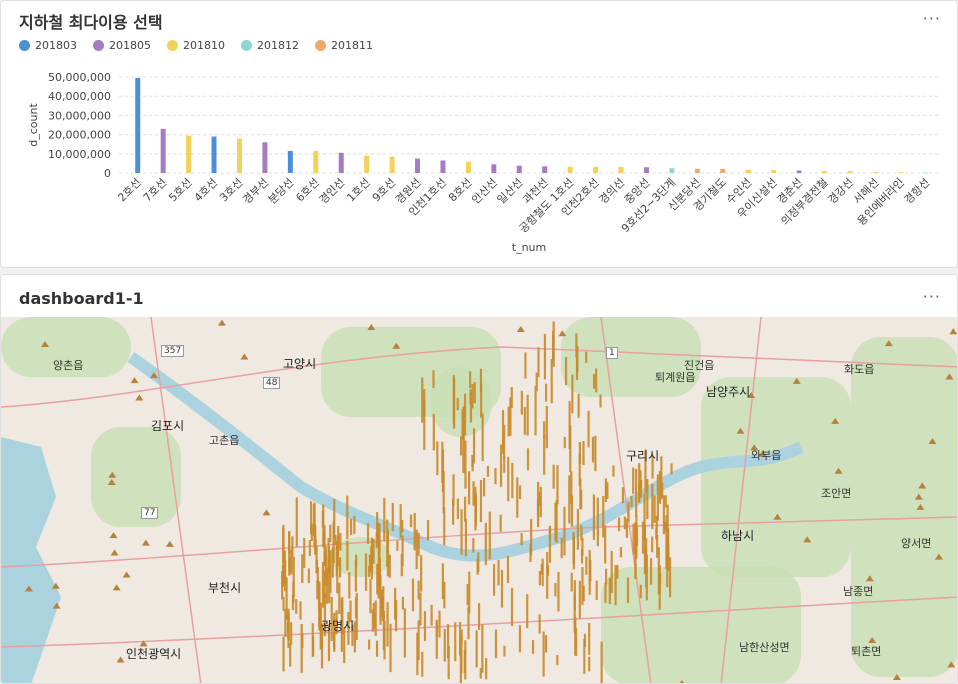  Describe the element at coordinates (460, 190) in the screenshot. I see `x-tick-label: 8호선` at that location.